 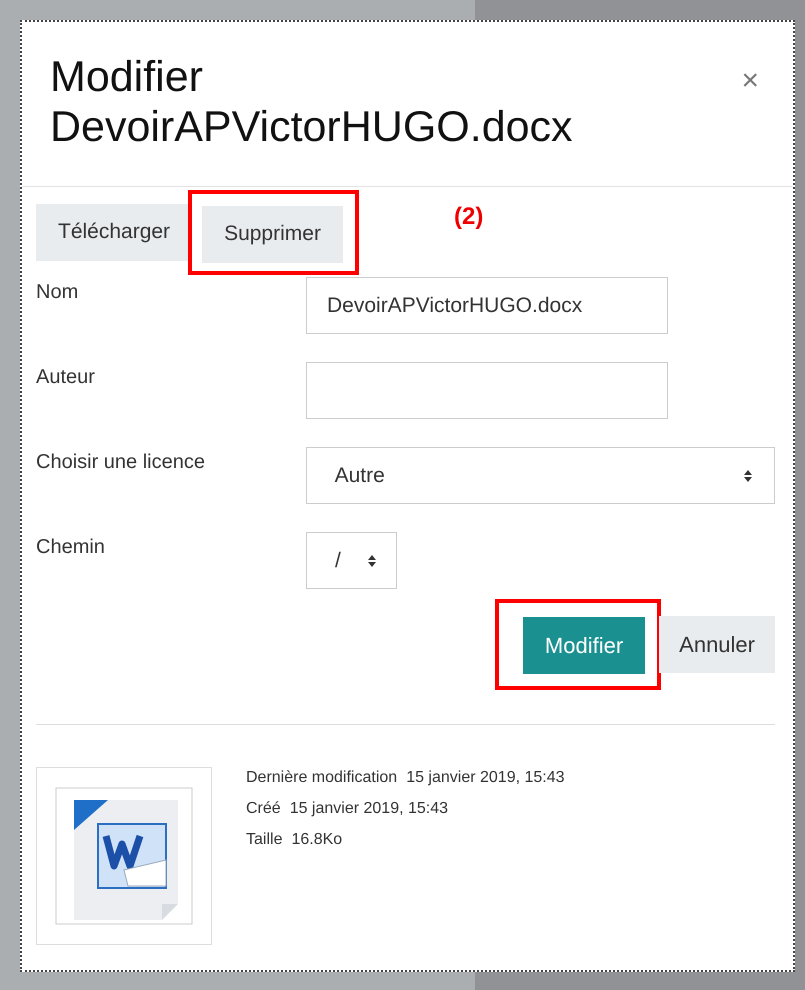 I want to click on detail-label: Taille, so click(x=264, y=840).